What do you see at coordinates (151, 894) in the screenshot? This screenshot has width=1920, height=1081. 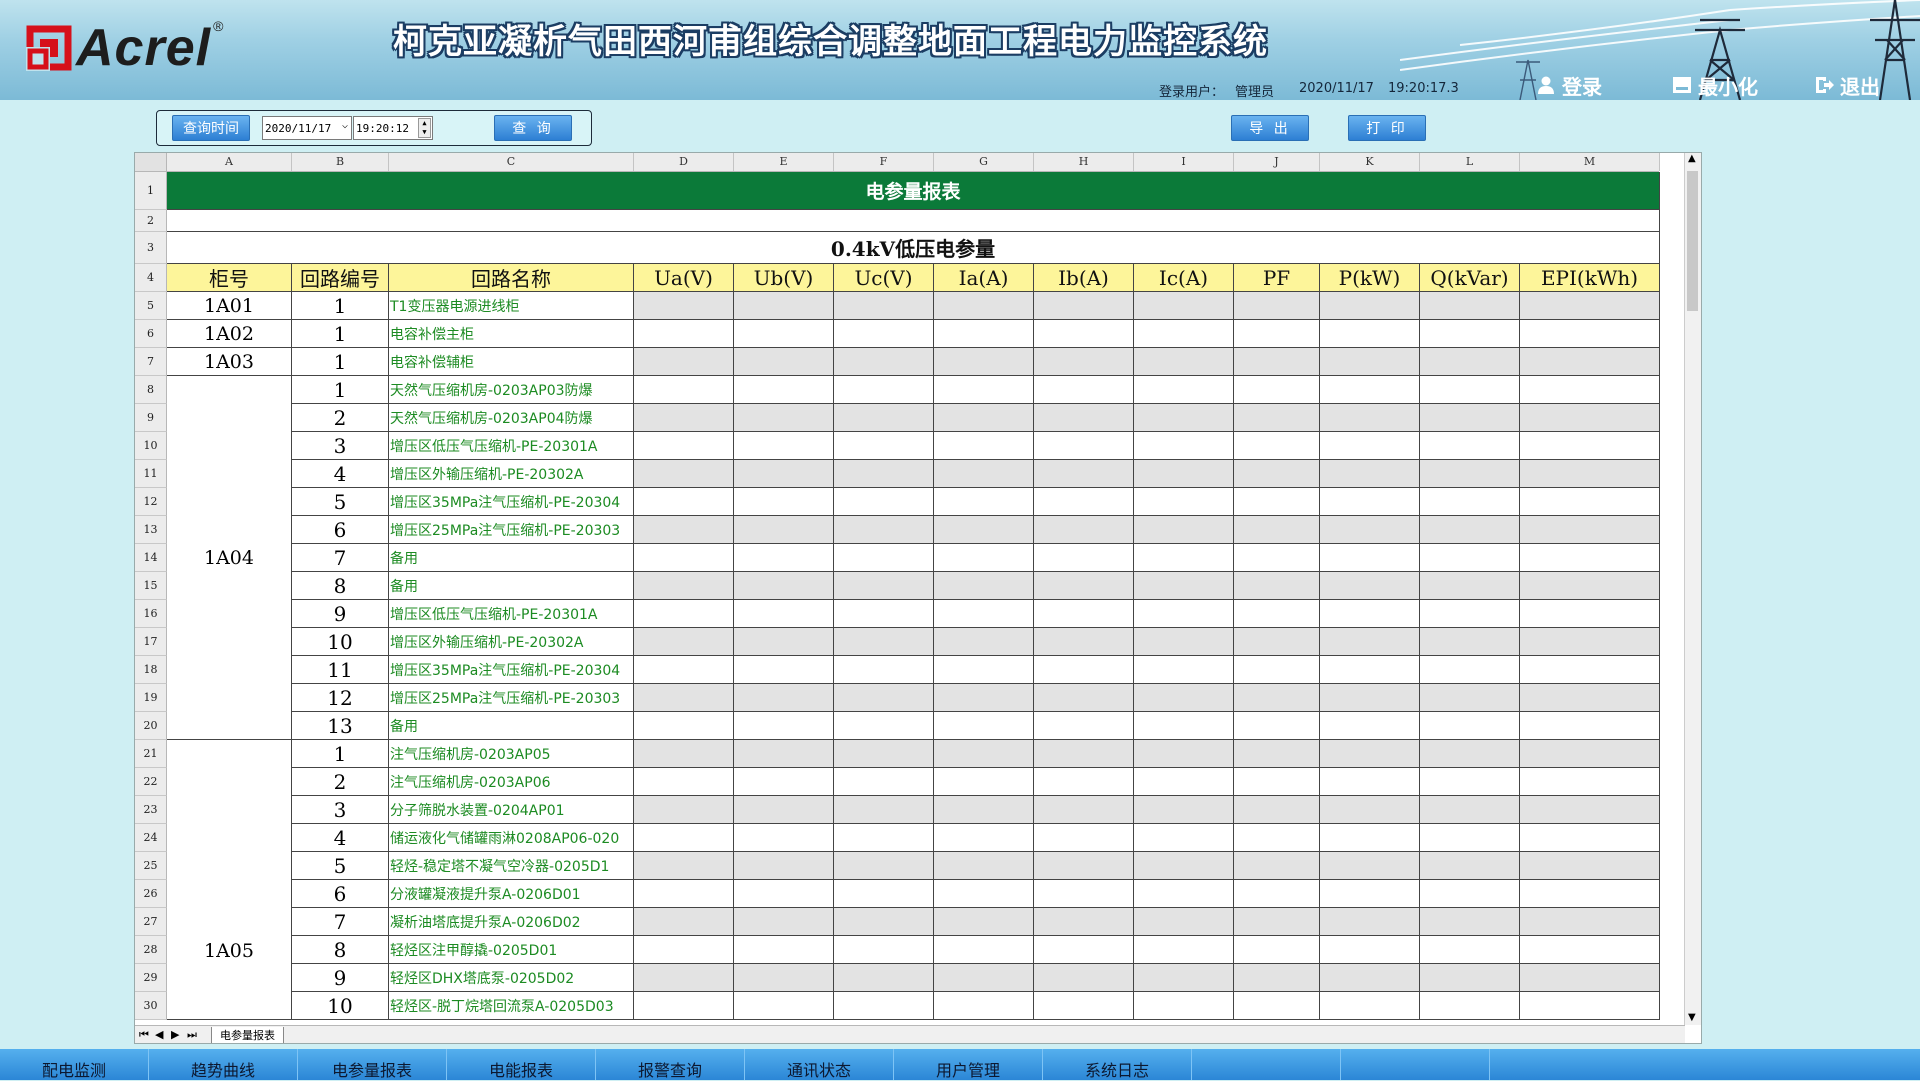 I see `row-number: 26` at bounding box center [151, 894].